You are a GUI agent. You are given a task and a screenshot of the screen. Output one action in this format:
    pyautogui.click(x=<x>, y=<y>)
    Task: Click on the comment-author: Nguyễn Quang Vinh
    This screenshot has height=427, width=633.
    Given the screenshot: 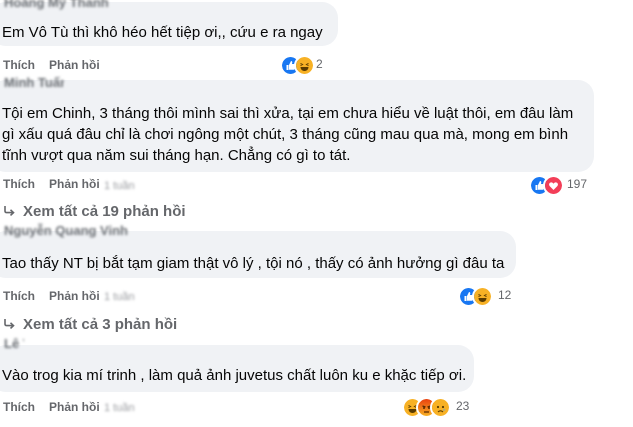 What is the action you would take?
    pyautogui.click(x=74, y=230)
    